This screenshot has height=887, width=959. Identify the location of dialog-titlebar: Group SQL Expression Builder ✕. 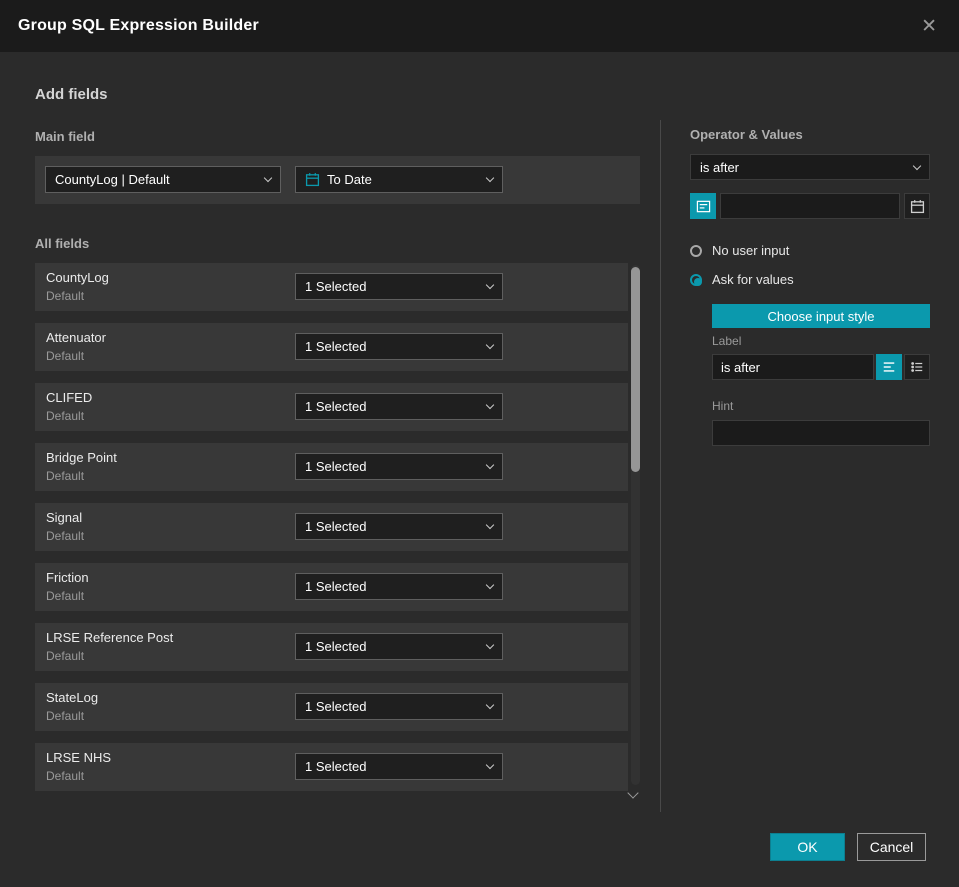
(479, 26).